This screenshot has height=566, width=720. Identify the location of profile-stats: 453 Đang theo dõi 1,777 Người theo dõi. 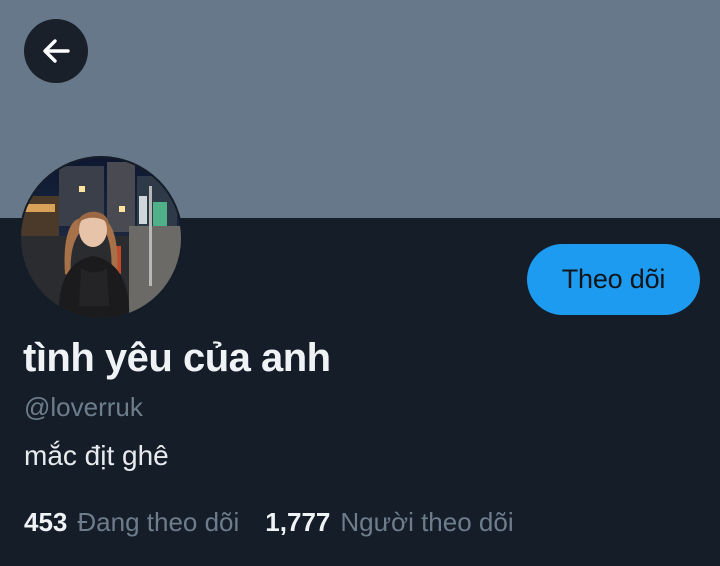
(269, 522).